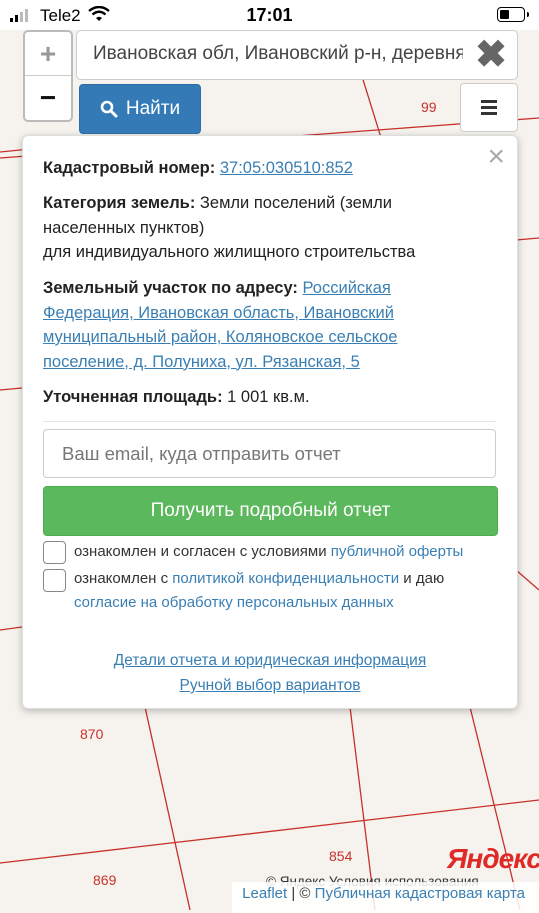  Describe the element at coordinates (286, 168) in the screenshot. I see `cadastral-number-link: 37:05:030510:852` at that location.